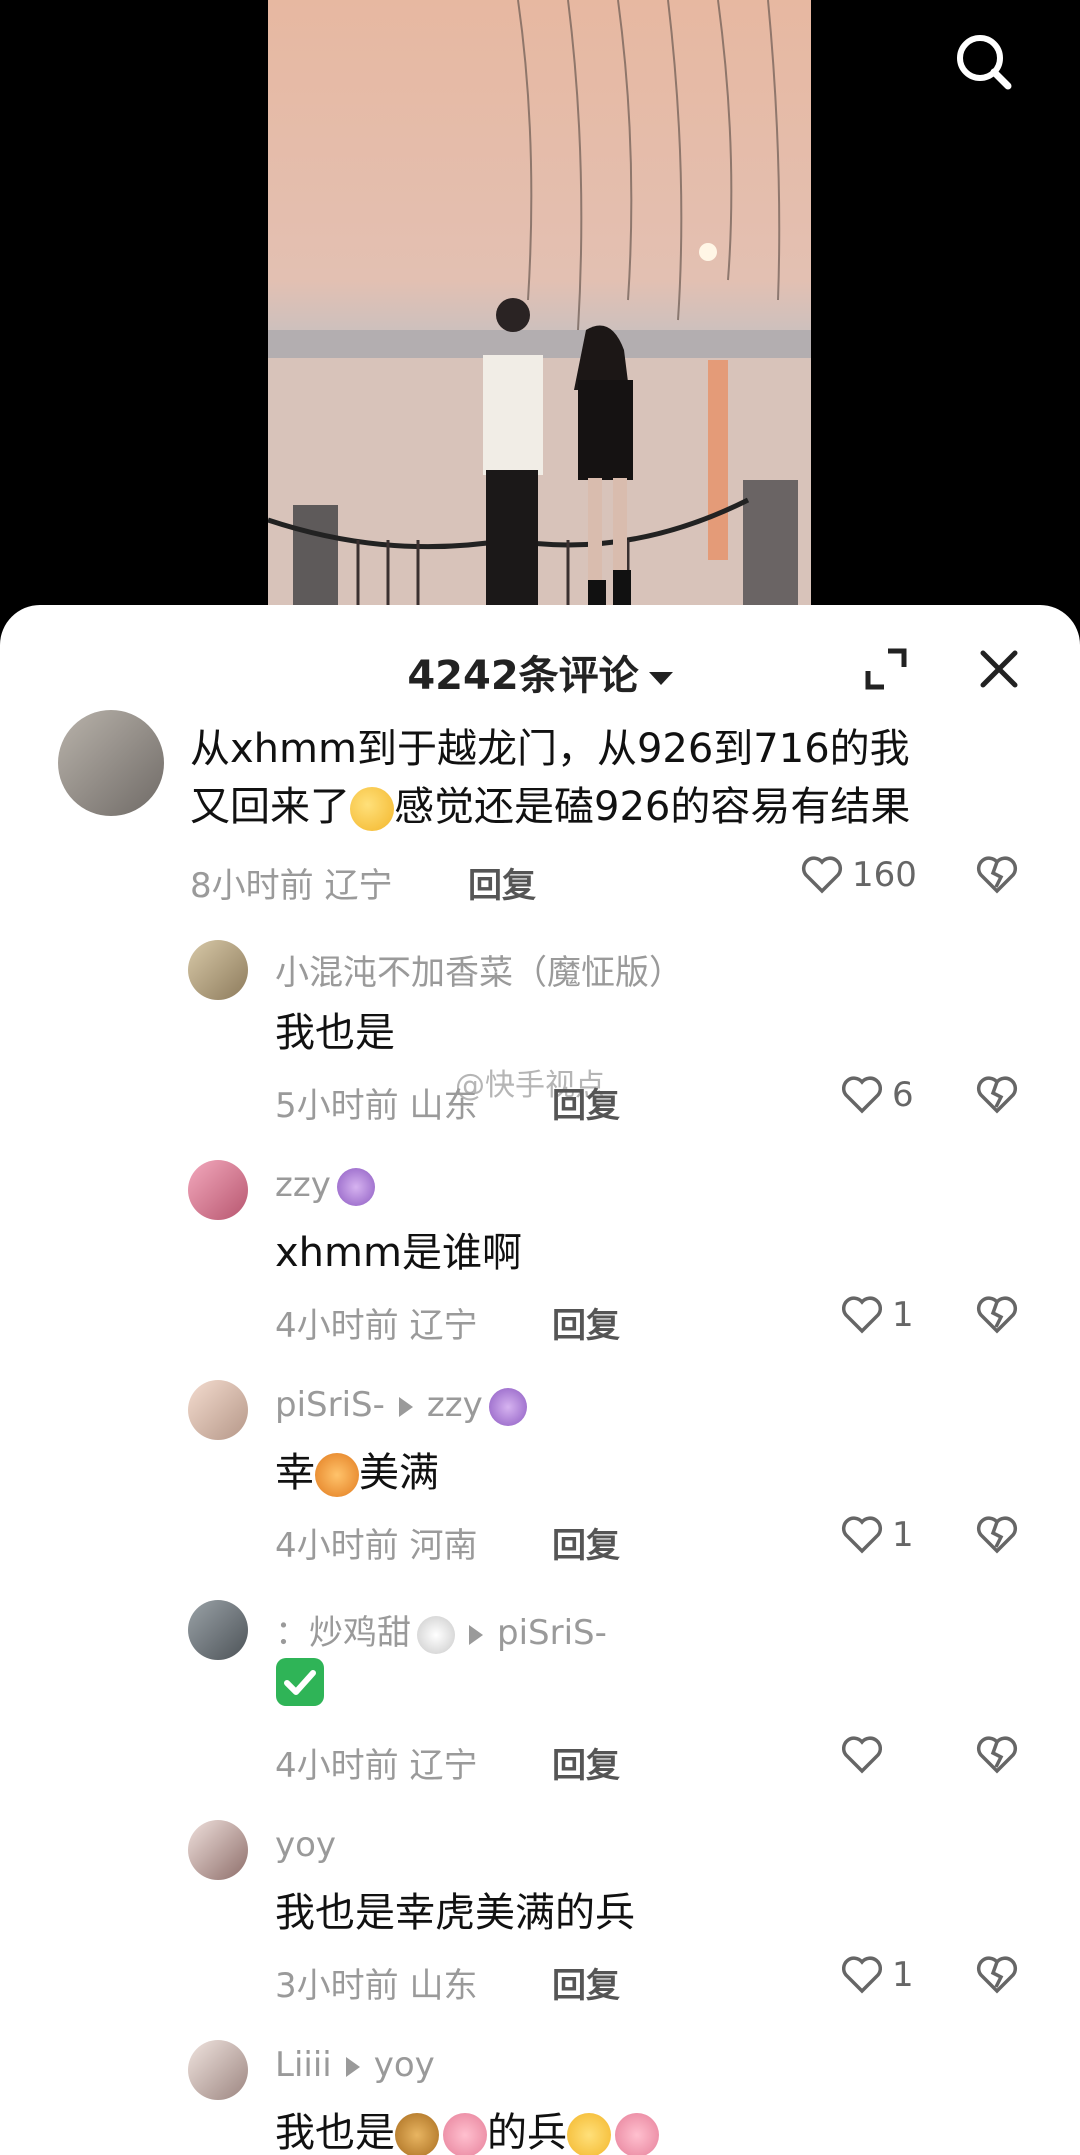 The height and width of the screenshot is (2155, 1080). I want to click on like-count: 6, so click(903, 1095).